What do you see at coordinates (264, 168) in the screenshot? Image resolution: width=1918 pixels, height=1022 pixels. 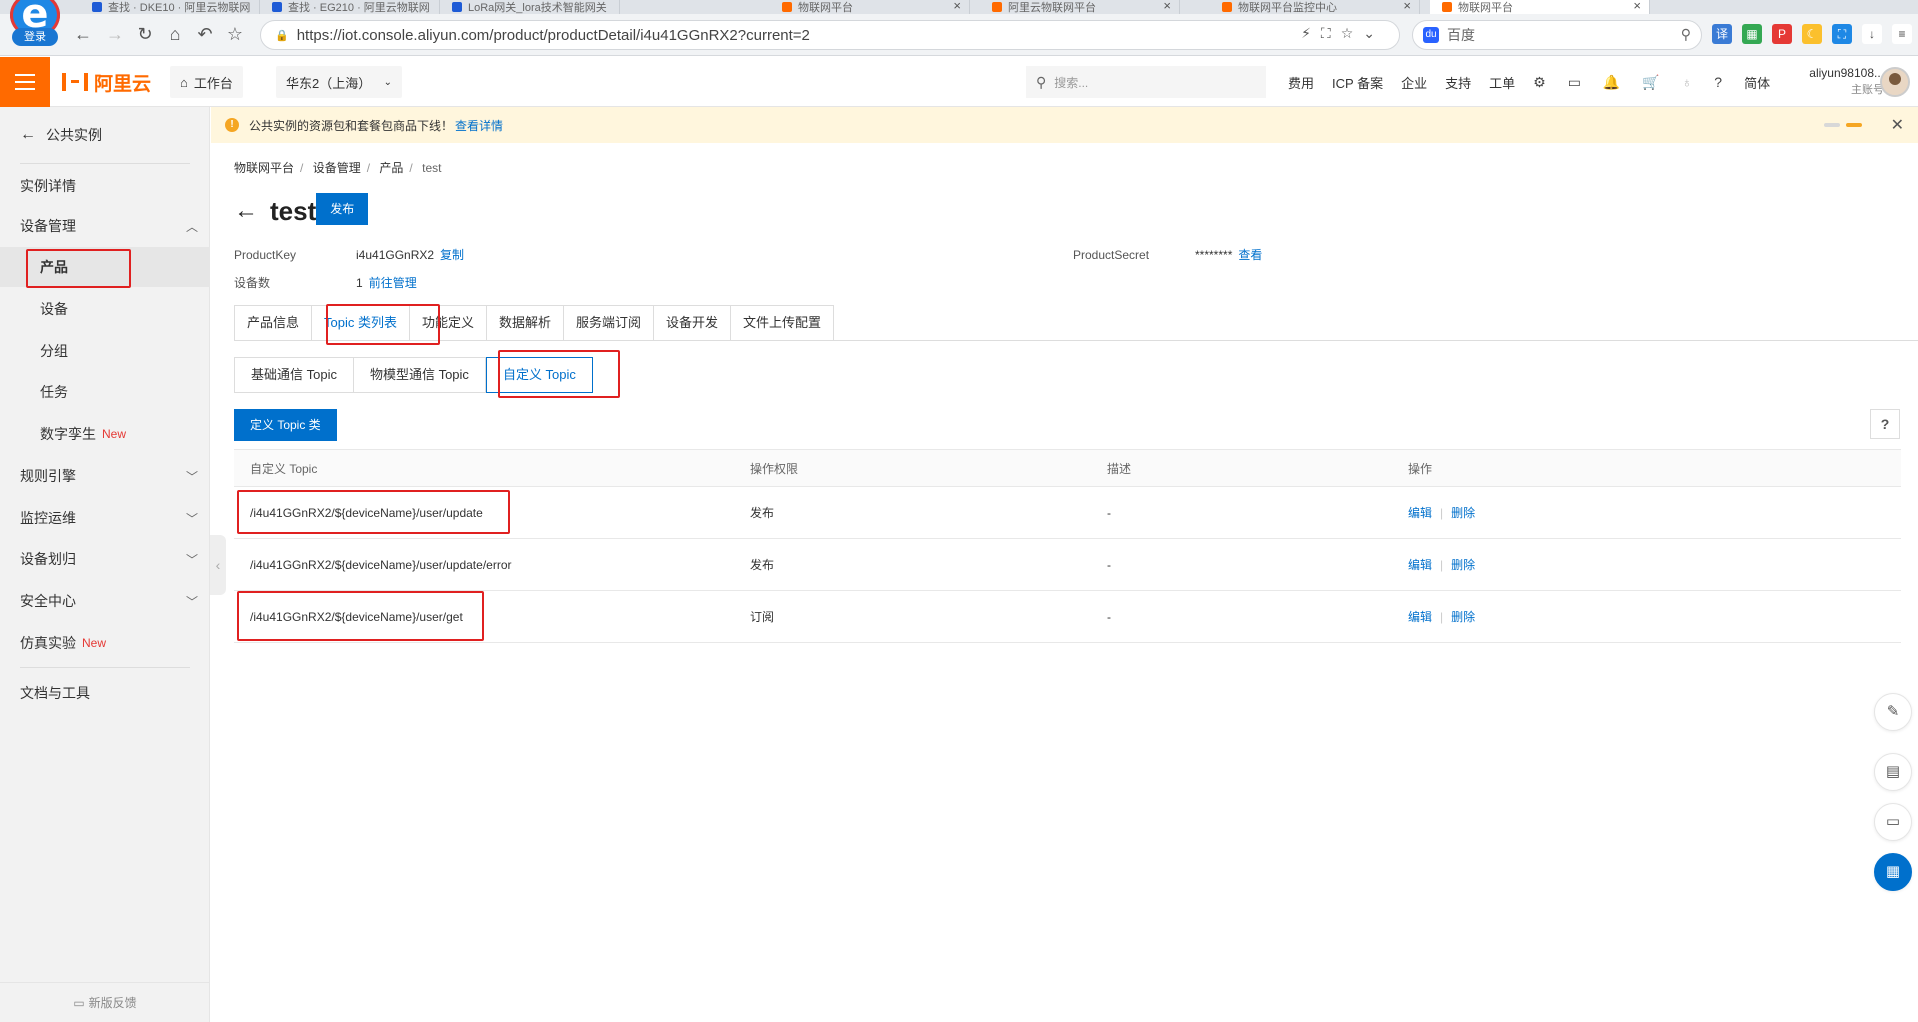 I see `breadcrumb-item: 物联网平台` at bounding box center [264, 168].